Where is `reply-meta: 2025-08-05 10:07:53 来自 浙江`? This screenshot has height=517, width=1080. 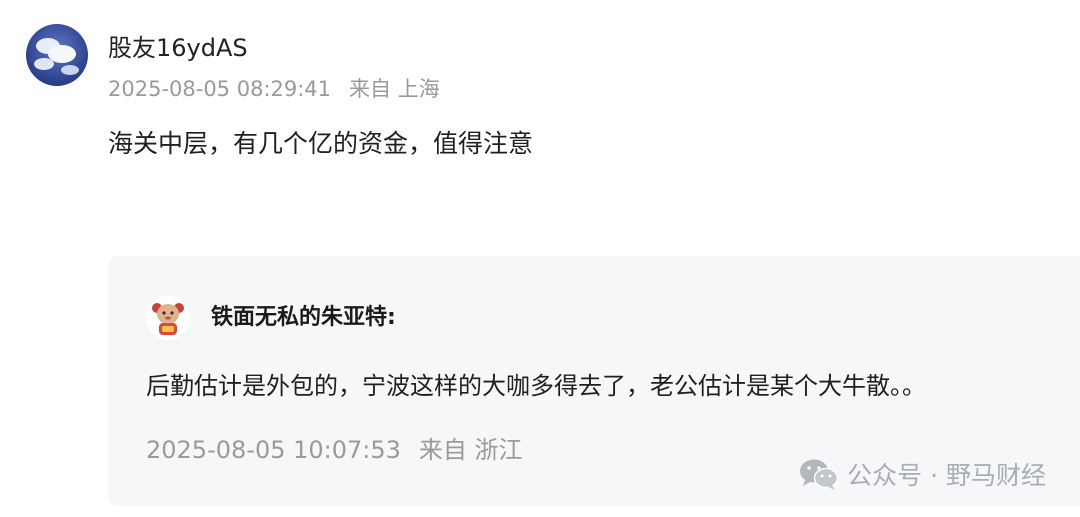 reply-meta: 2025-08-05 10:07:53 来自 浙江 is located at coordinates (334, 447).